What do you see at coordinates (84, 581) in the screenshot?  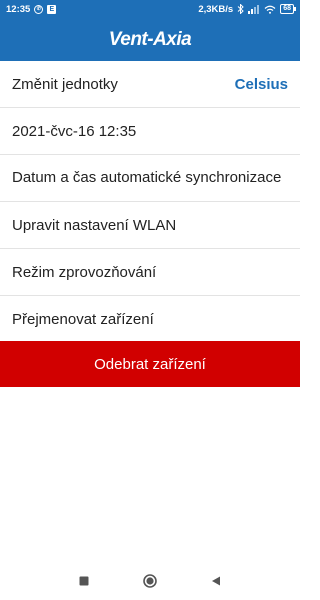 I see `recents-square-icon` at bounding box center [84, 581].